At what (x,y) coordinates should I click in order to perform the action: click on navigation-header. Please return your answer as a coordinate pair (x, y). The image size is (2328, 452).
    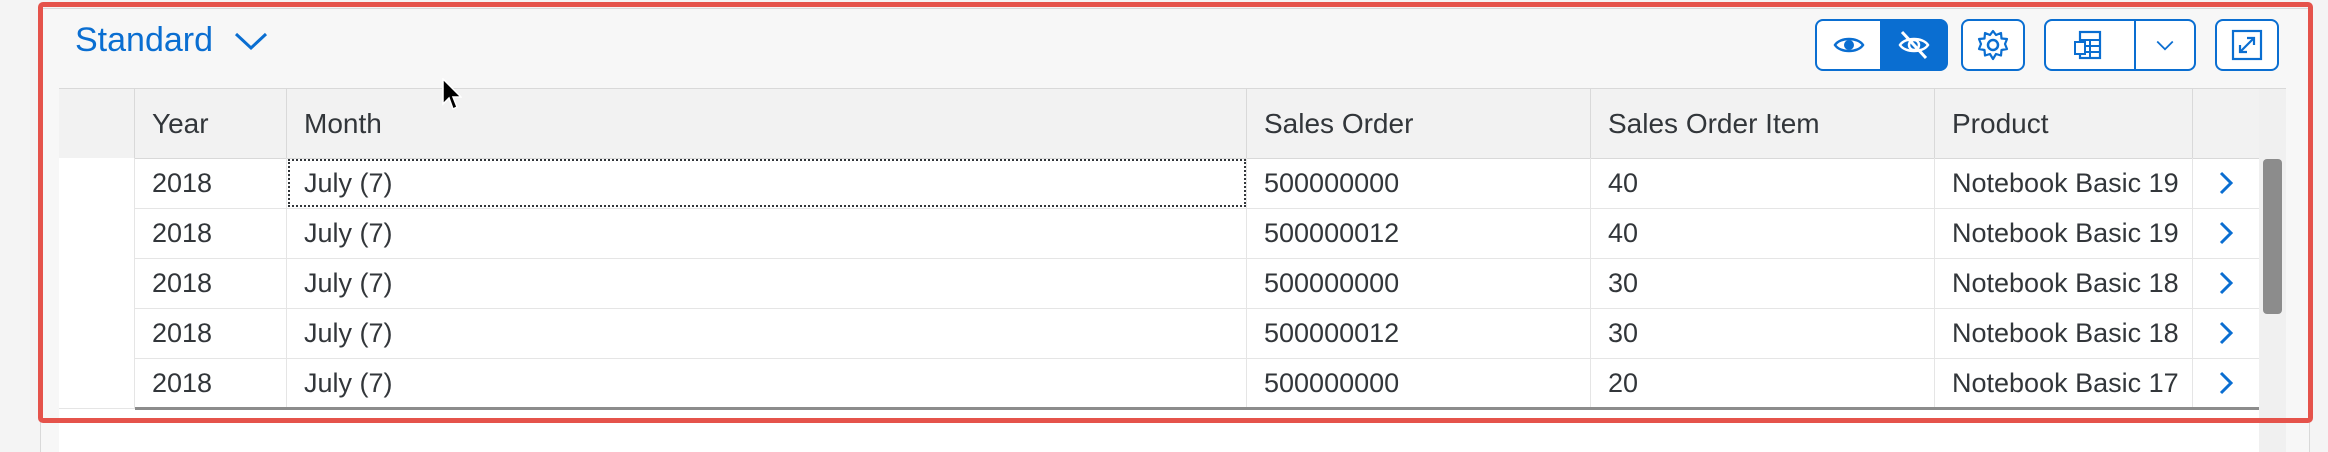
    Looking at the image, I should click on (2226, 123).